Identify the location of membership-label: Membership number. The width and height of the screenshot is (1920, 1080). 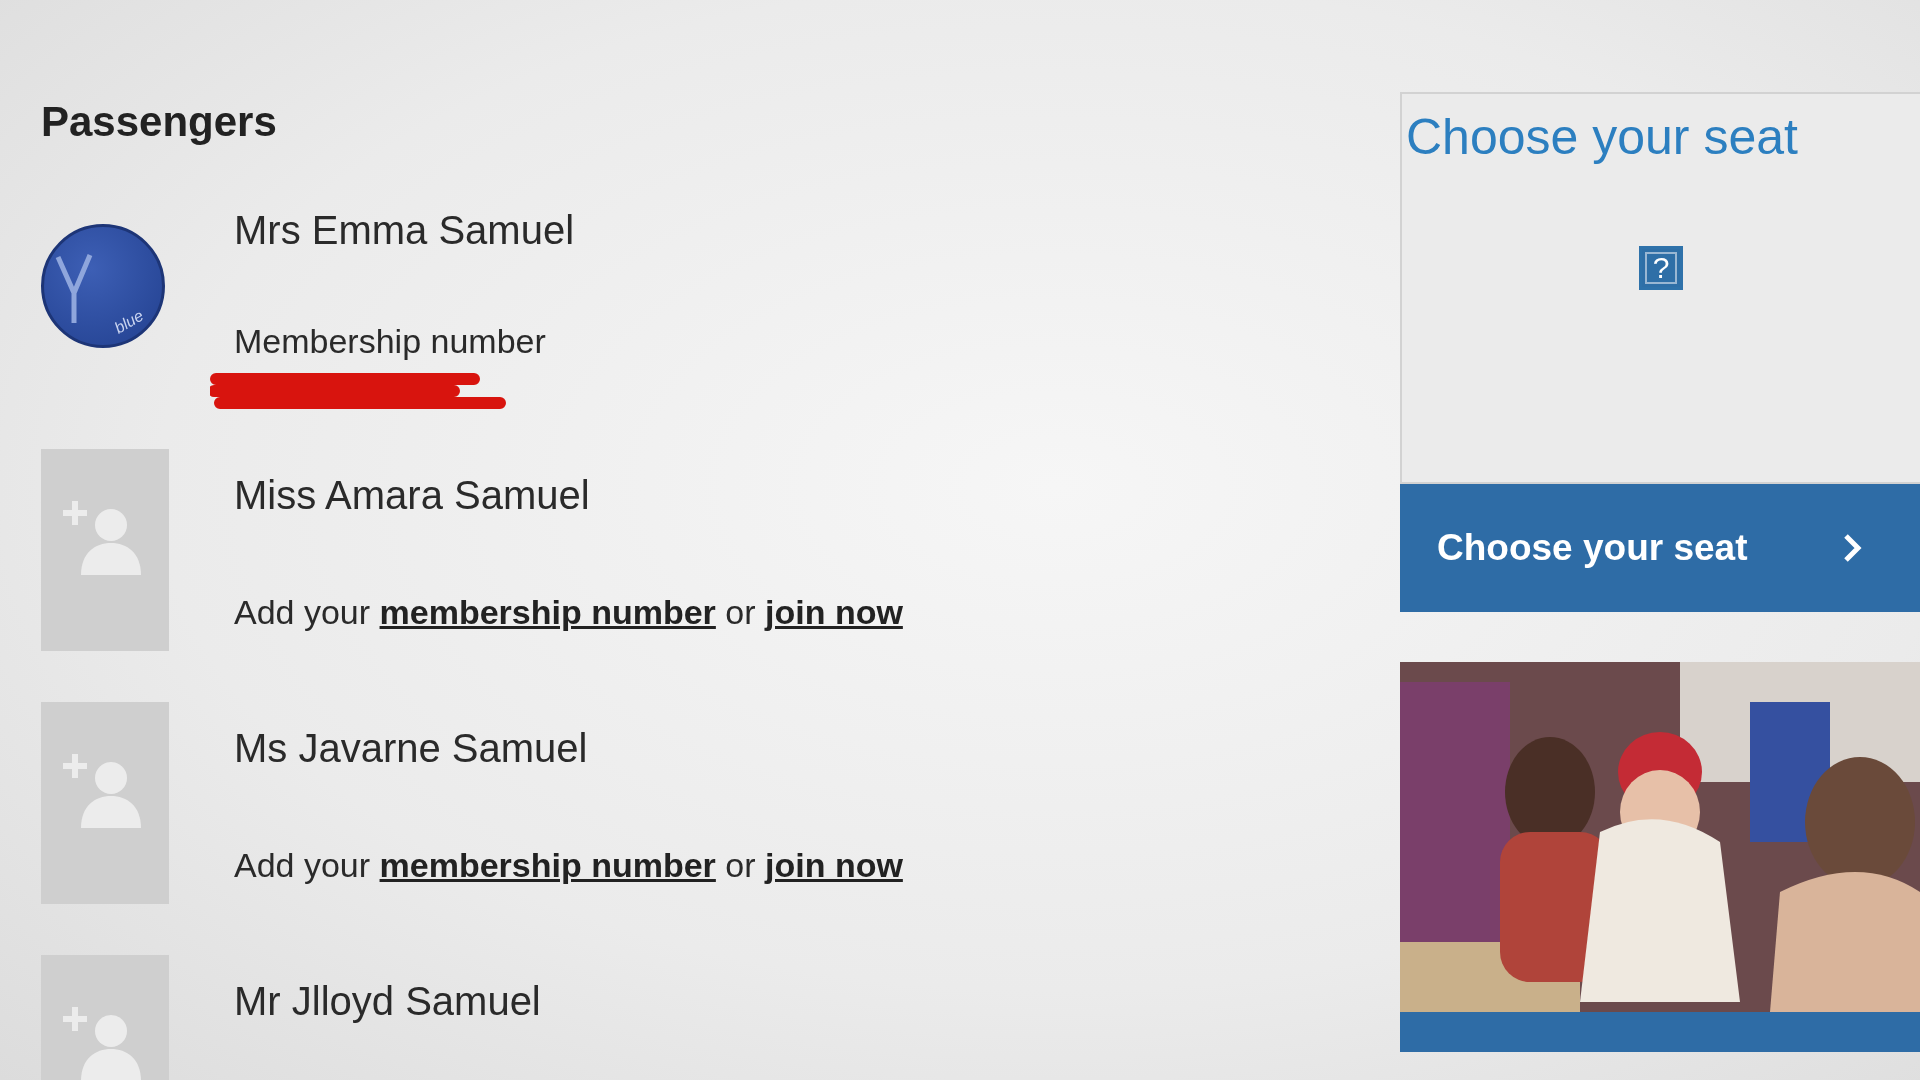
(390, 341).